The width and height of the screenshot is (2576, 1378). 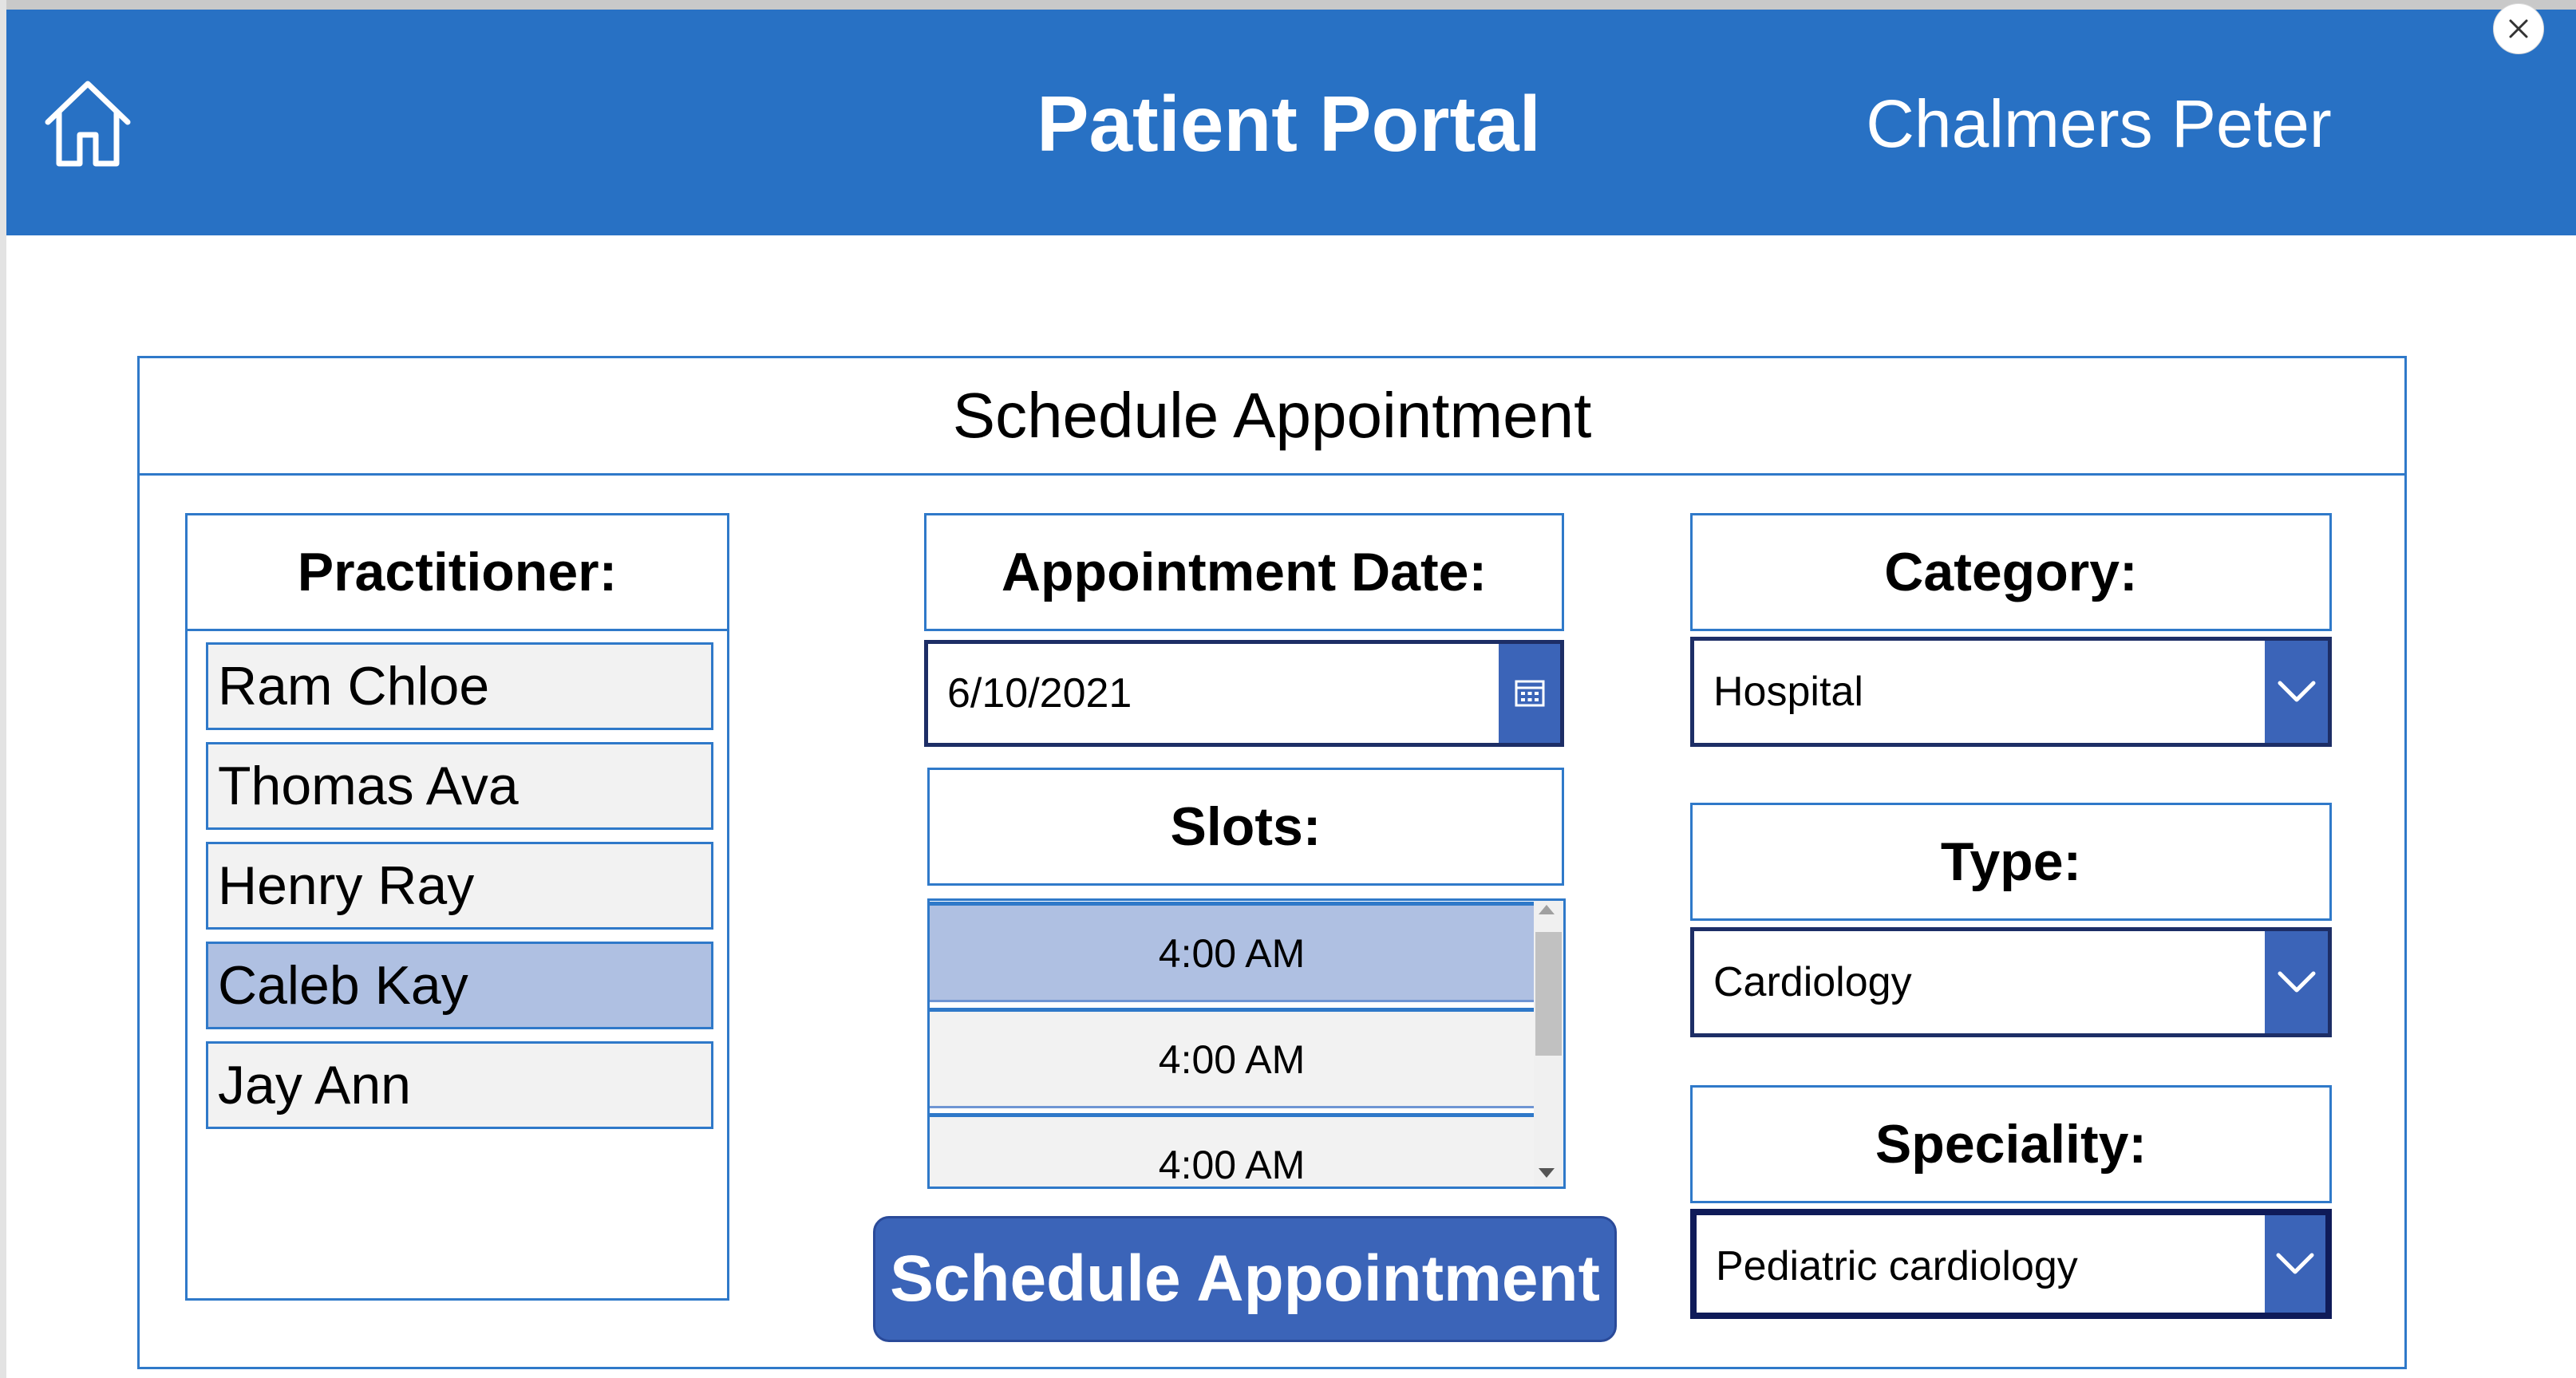 I want to click on appointment-date-label: Appointment Date:, so click(x=1244, y=572).